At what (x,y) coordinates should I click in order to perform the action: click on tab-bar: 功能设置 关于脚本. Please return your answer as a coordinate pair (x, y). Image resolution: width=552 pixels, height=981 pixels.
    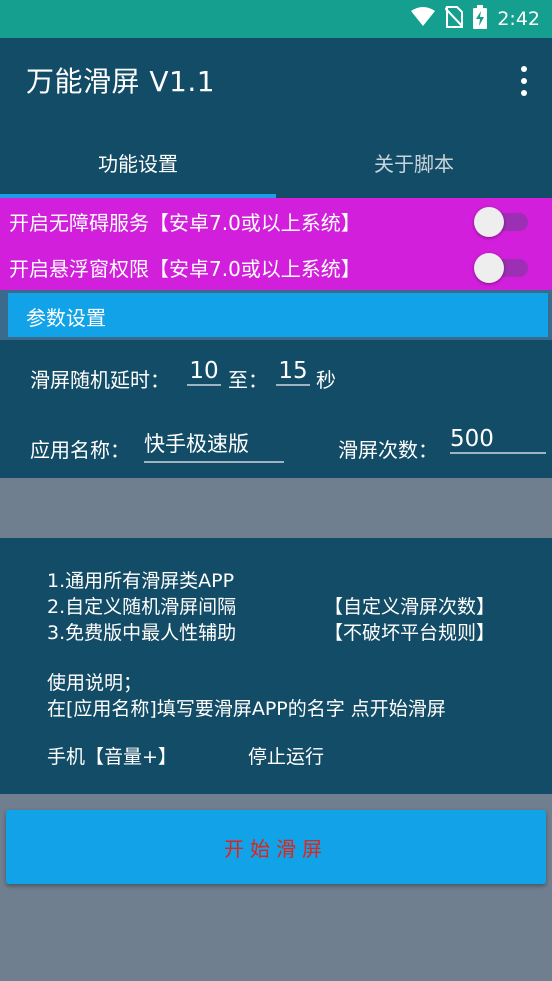
    Looking at the image, I should click on (276, 162).